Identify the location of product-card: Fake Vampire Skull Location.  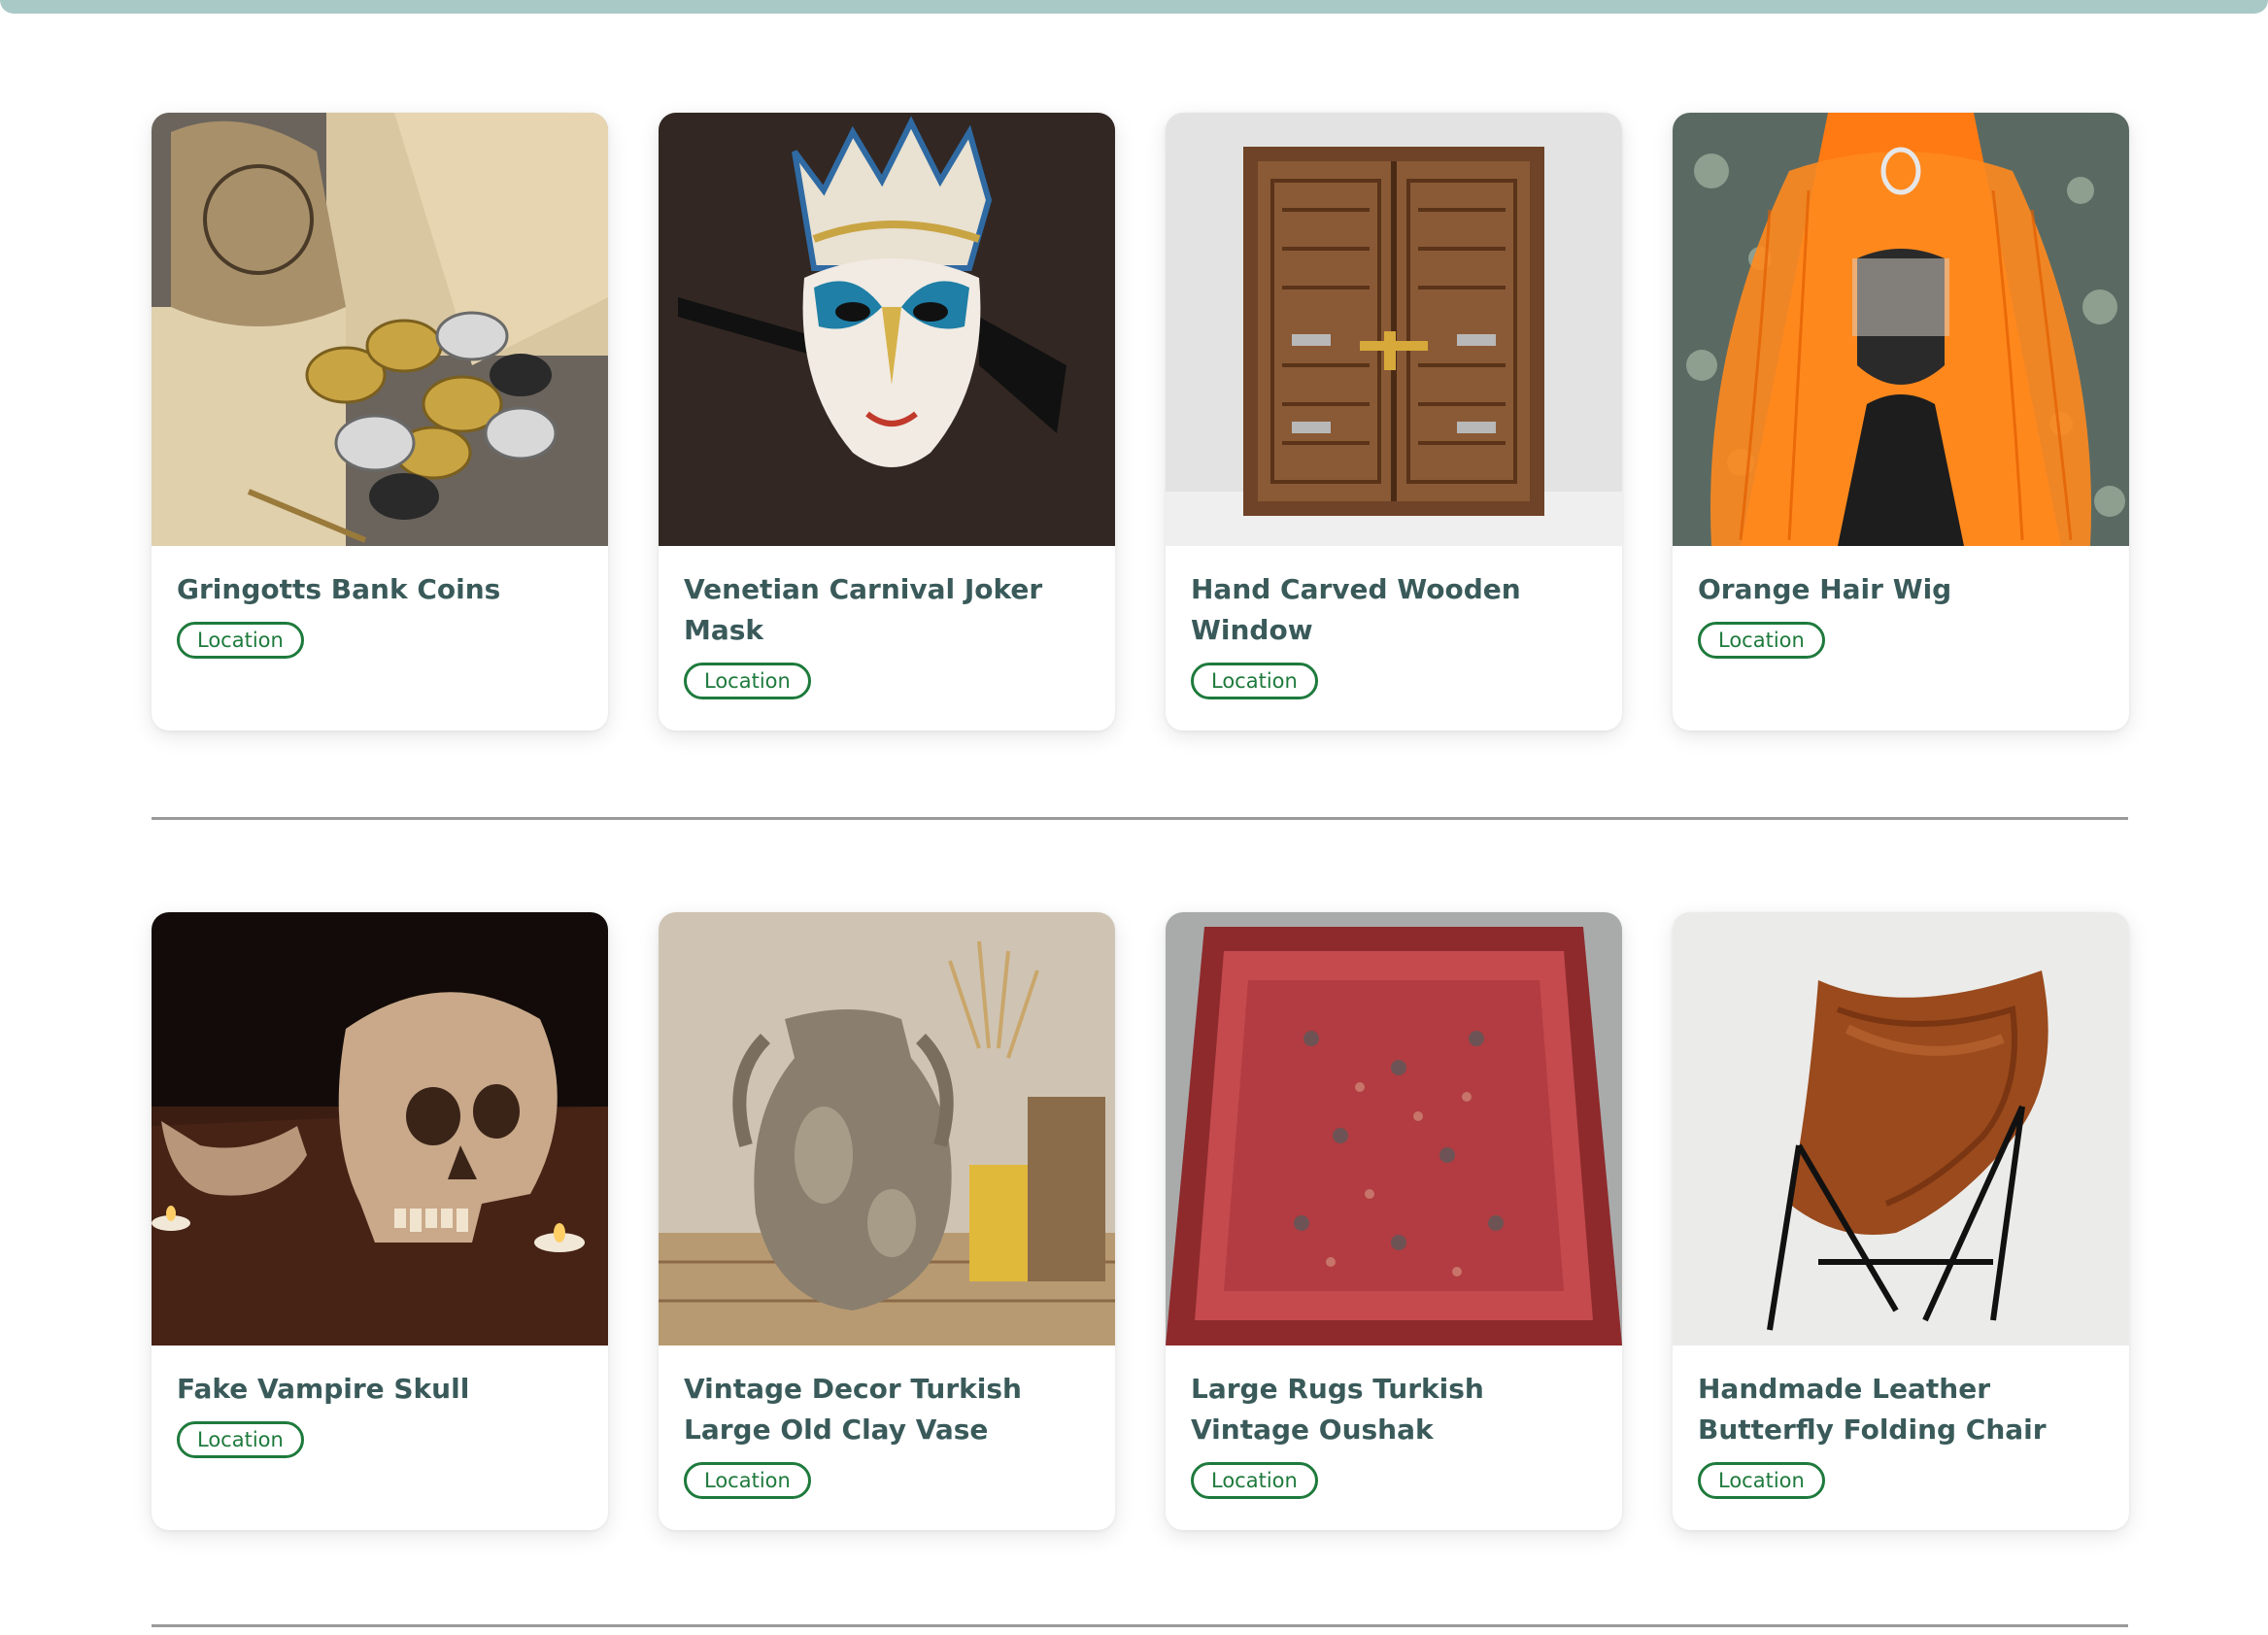
(380, 1221).